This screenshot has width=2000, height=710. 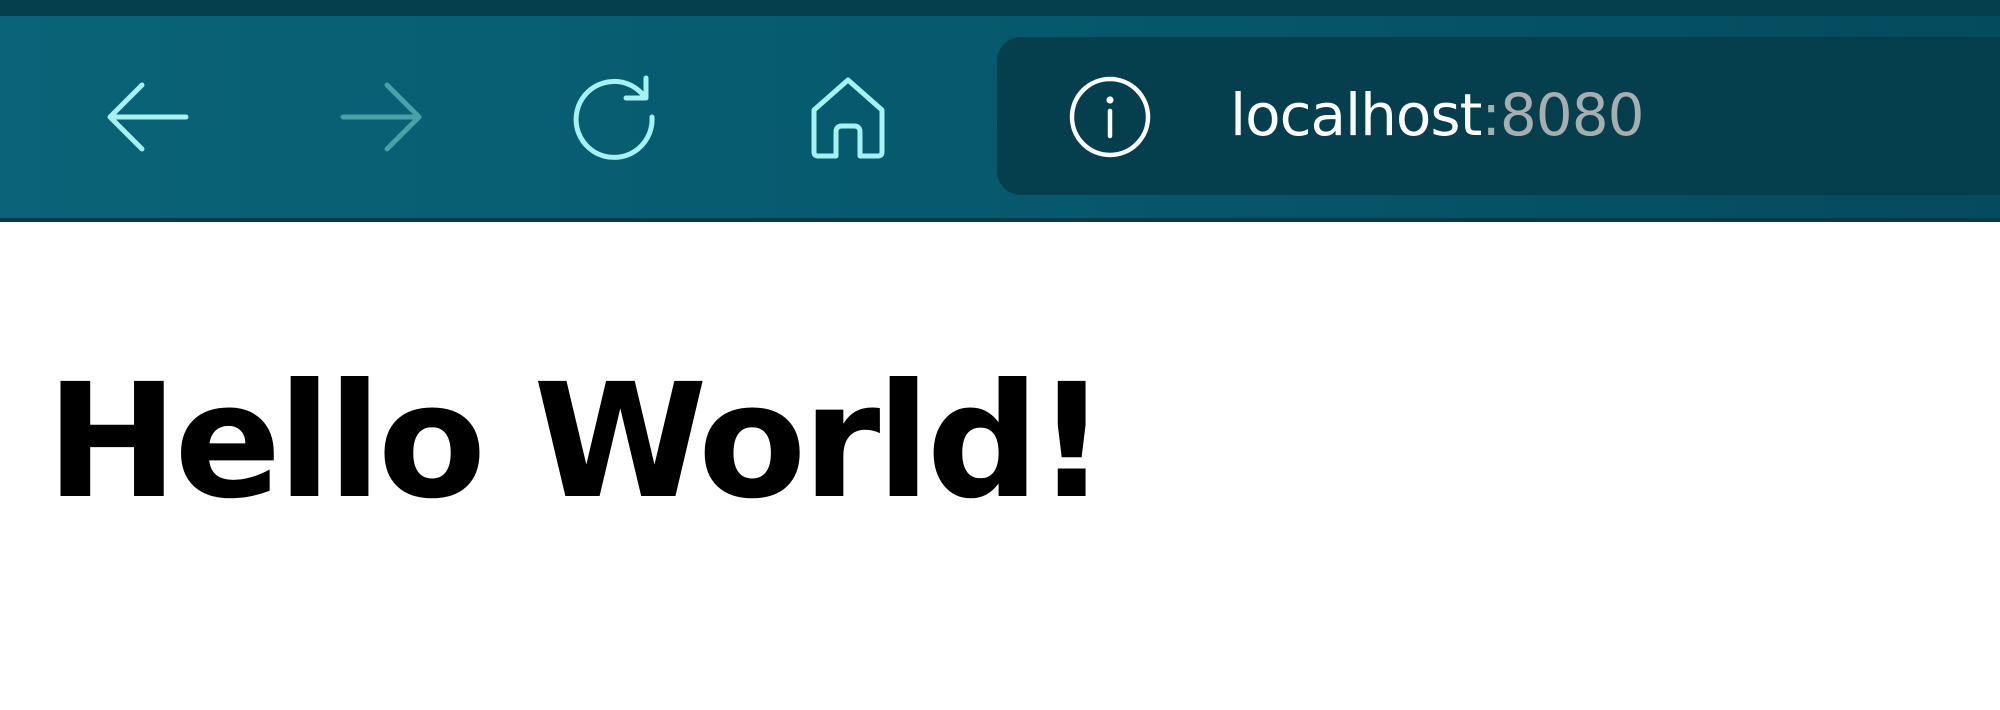 I want to click on arrow-right-icon, so click(x=381, y=117).